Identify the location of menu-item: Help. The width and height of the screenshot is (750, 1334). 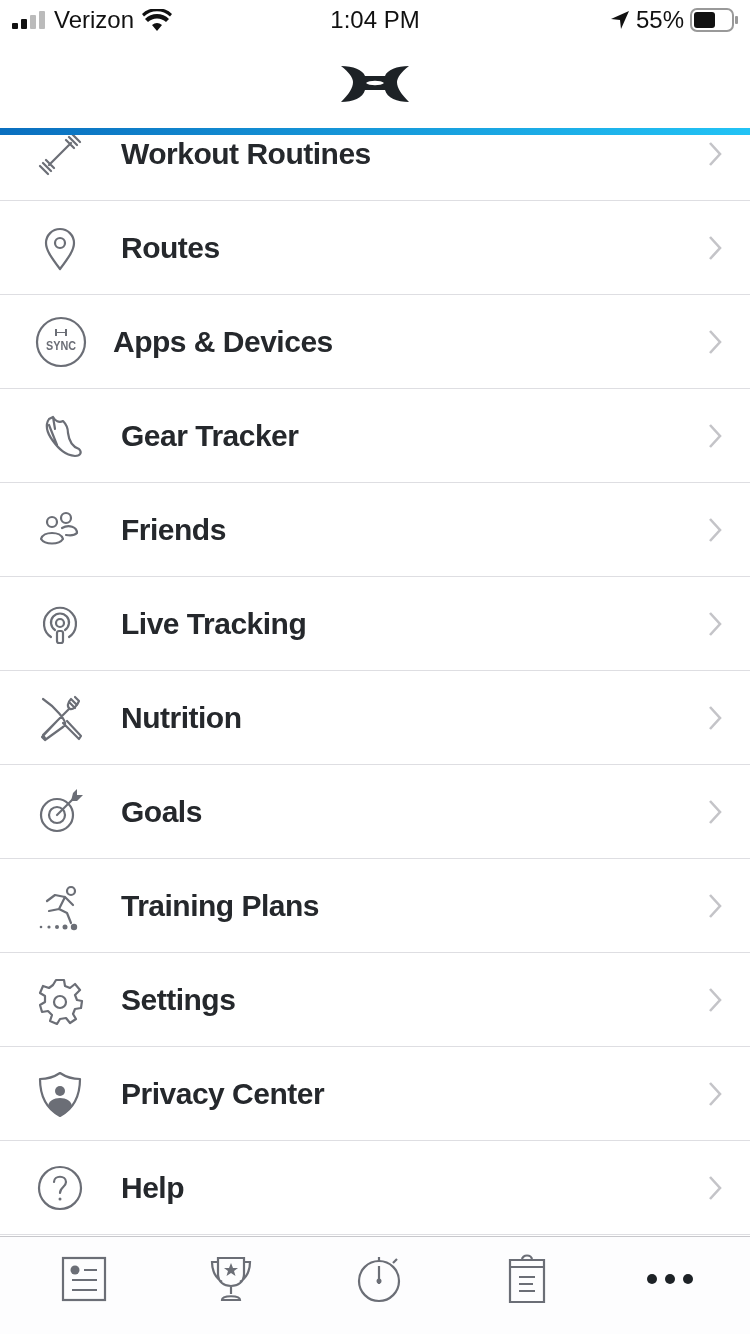
(375, 1188).